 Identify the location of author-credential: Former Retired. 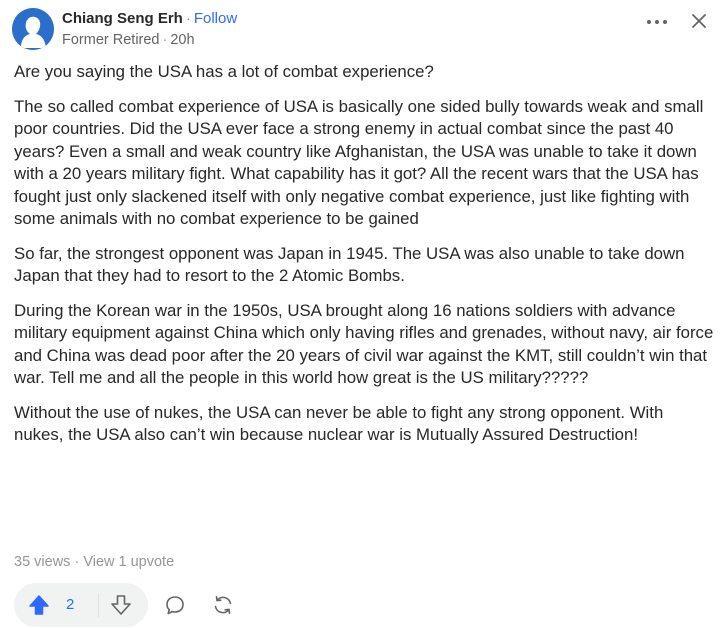
(111, 40).